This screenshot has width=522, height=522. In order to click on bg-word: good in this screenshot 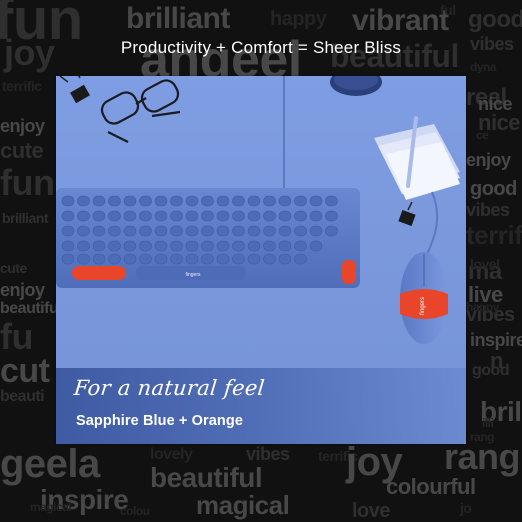, I will do `click(491, 370)`.